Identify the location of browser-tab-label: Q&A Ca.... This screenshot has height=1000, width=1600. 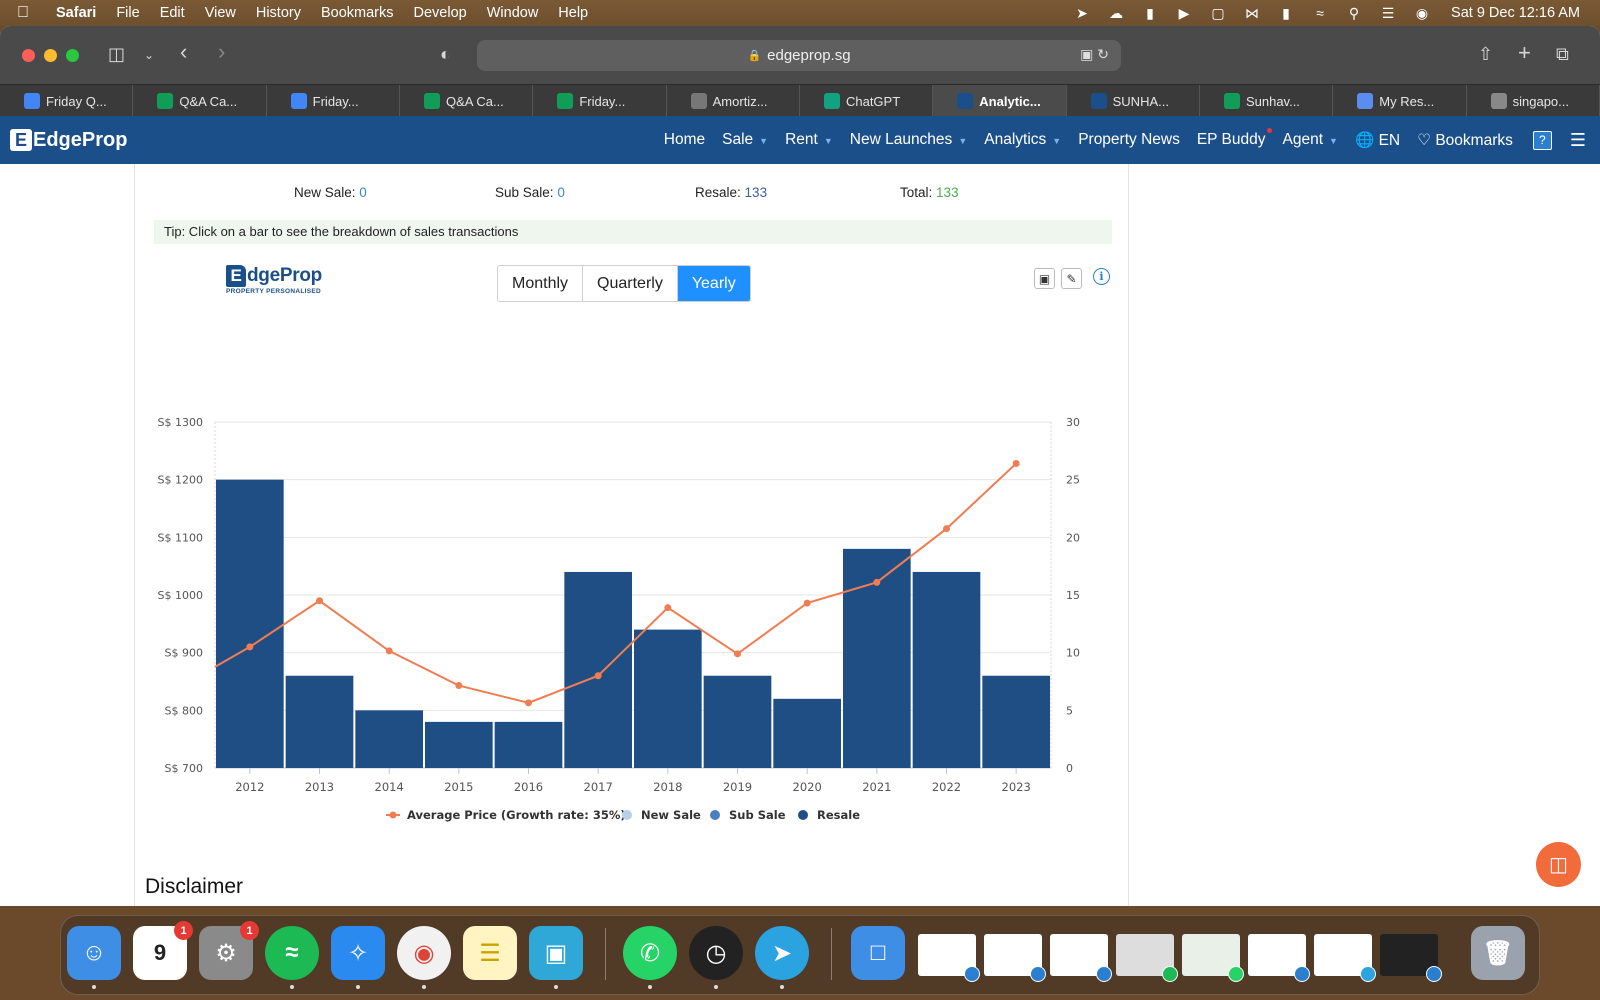
(208, 101).